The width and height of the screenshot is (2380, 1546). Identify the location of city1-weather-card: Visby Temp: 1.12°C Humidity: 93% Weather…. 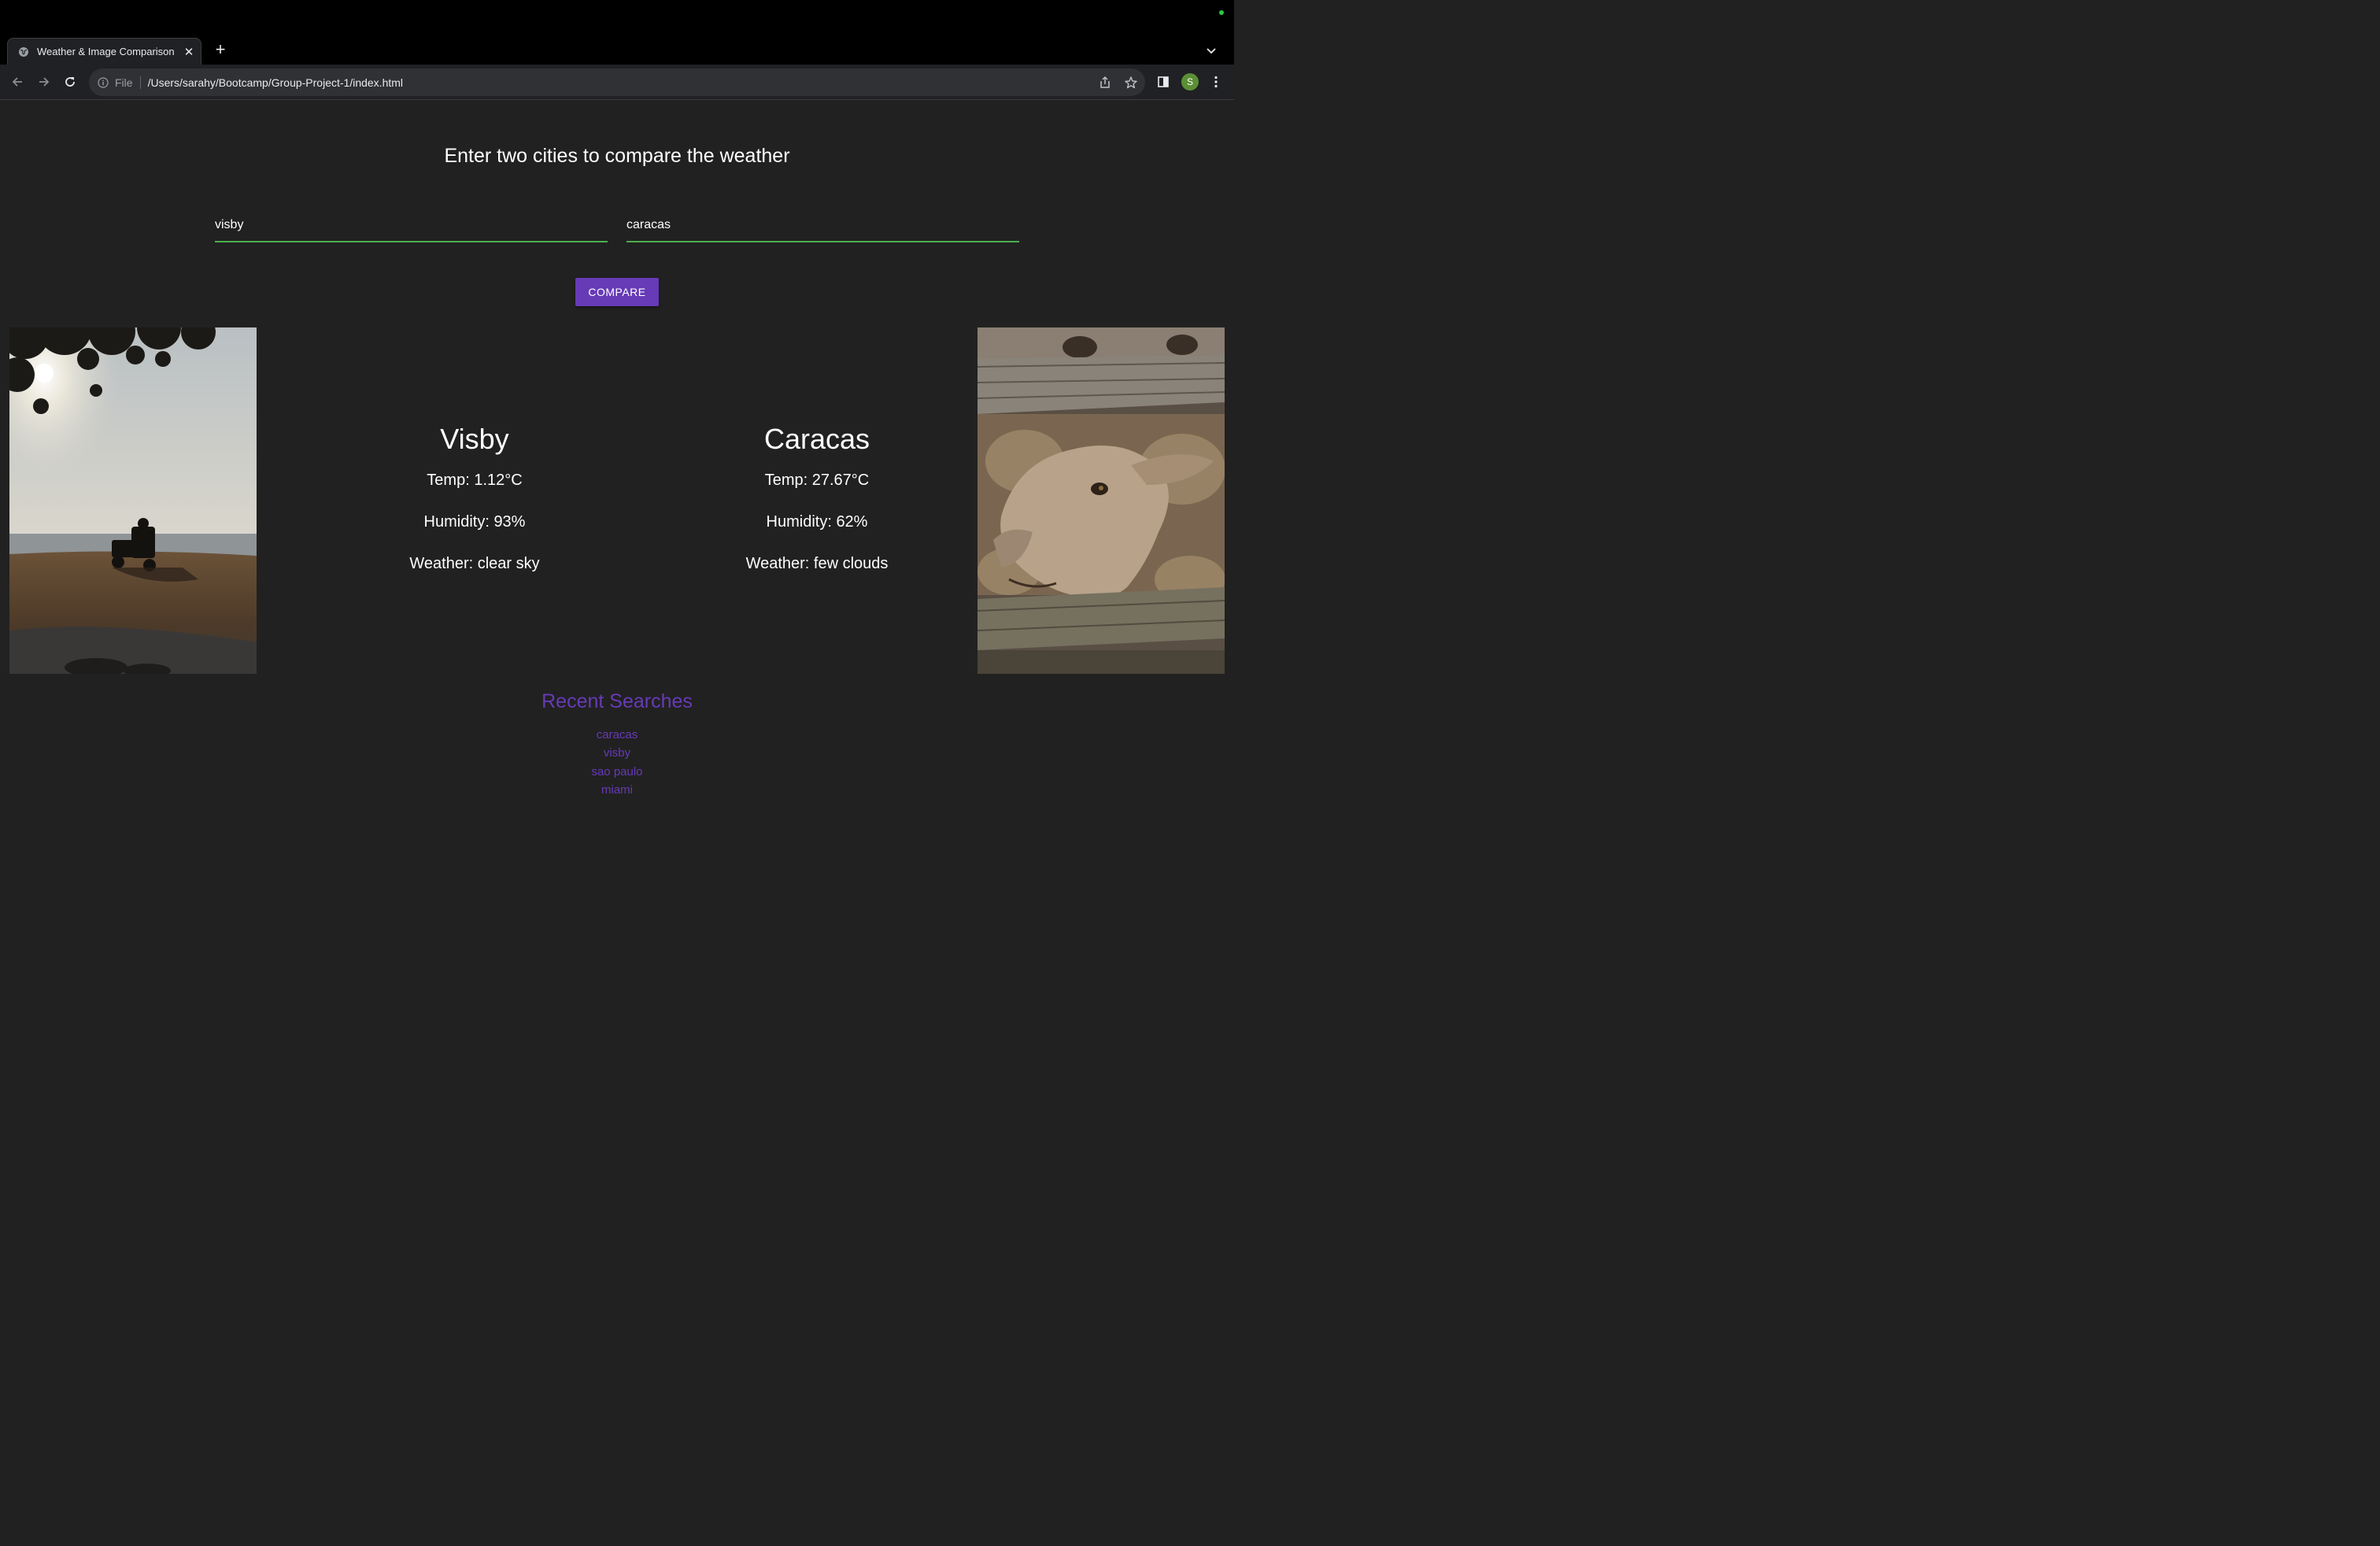
(475, 510).